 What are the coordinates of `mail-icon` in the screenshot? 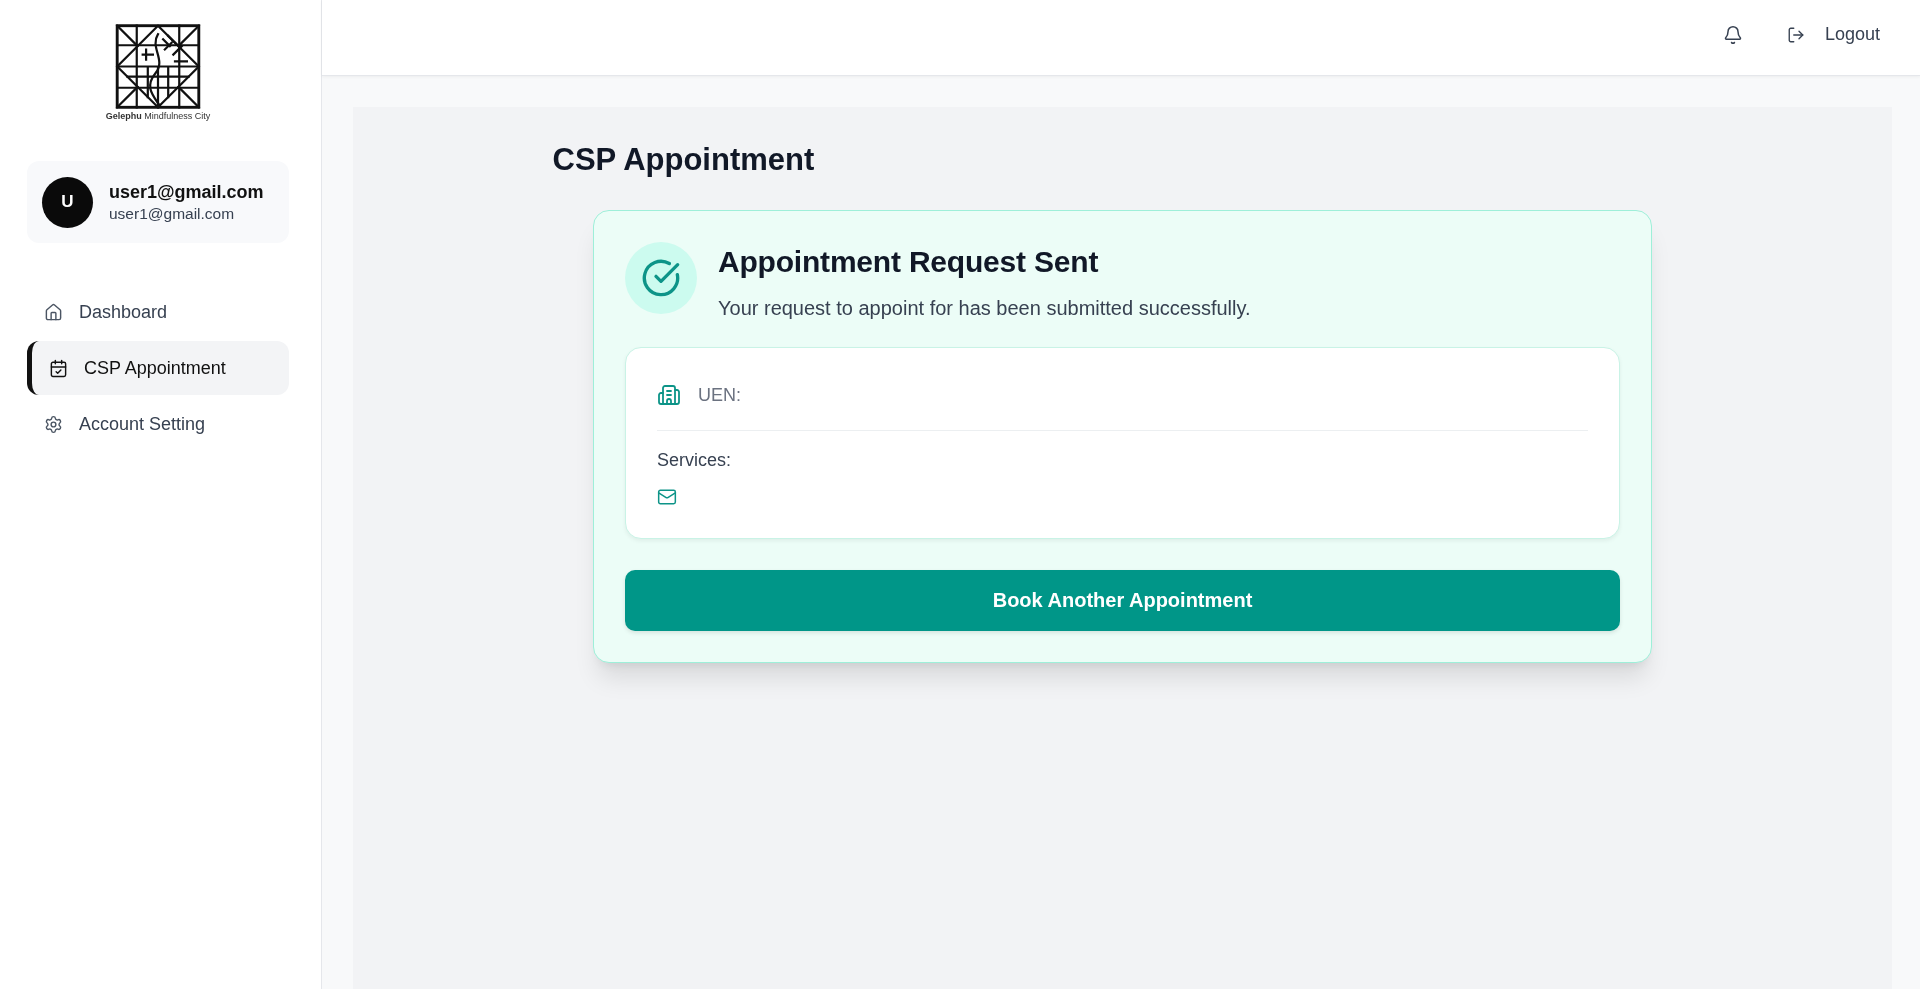 It's located at (667, 497).